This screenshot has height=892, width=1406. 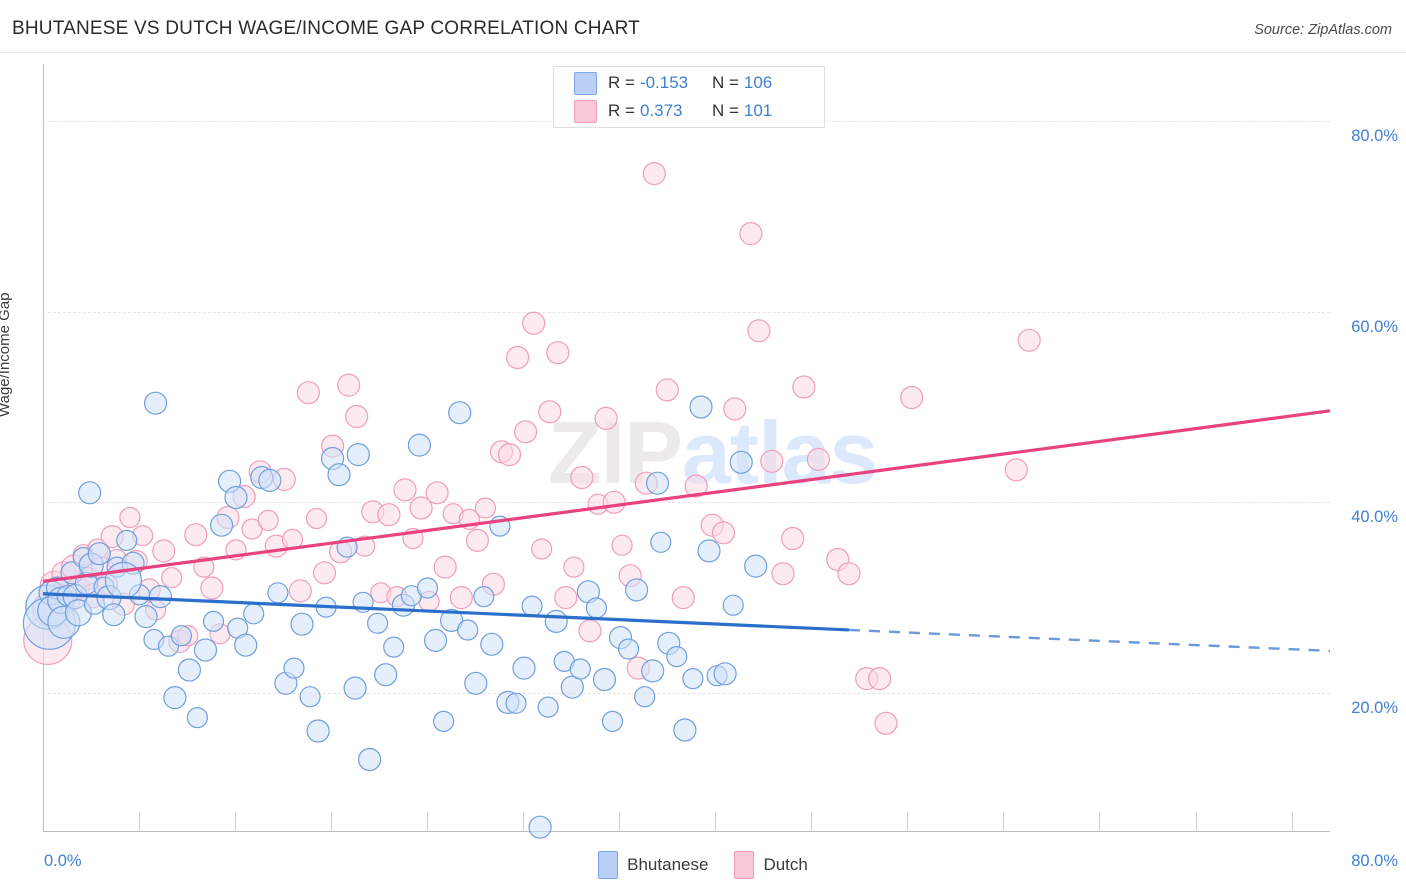 What do you see at coordinates (1374, 136) in the screenshot?
I see `y-tick-label: 80.0%` at bounding box center [1374, 136].